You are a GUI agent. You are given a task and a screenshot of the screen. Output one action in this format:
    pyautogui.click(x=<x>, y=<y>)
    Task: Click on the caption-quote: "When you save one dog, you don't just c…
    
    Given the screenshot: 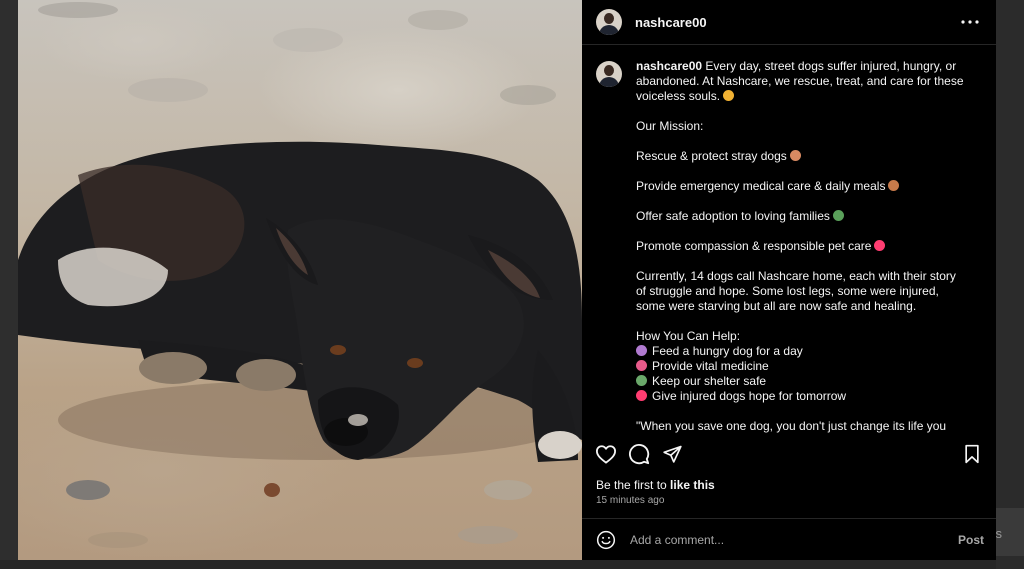 What is the action you would take?
    pyautogui.click(x=791, y=426)
    